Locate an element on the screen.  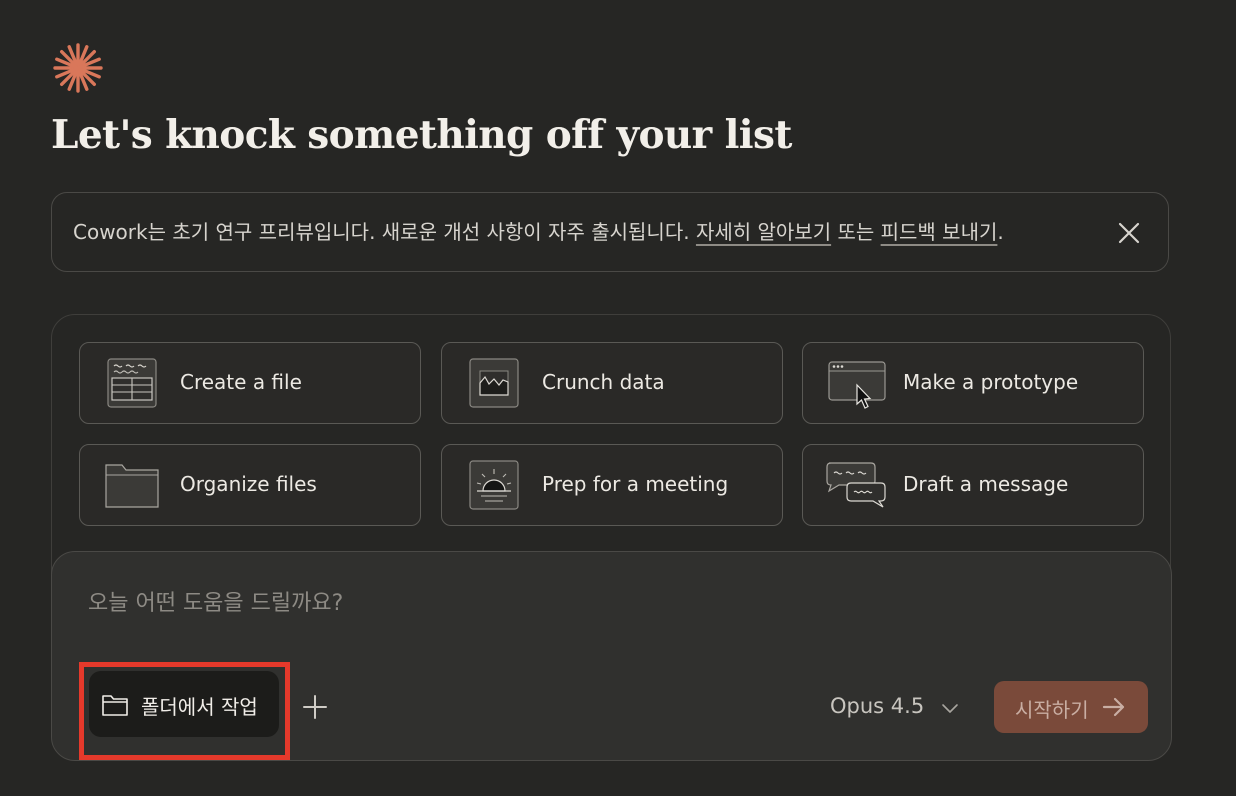
chat-bubbles-icon is located at coordinates (856, 485).